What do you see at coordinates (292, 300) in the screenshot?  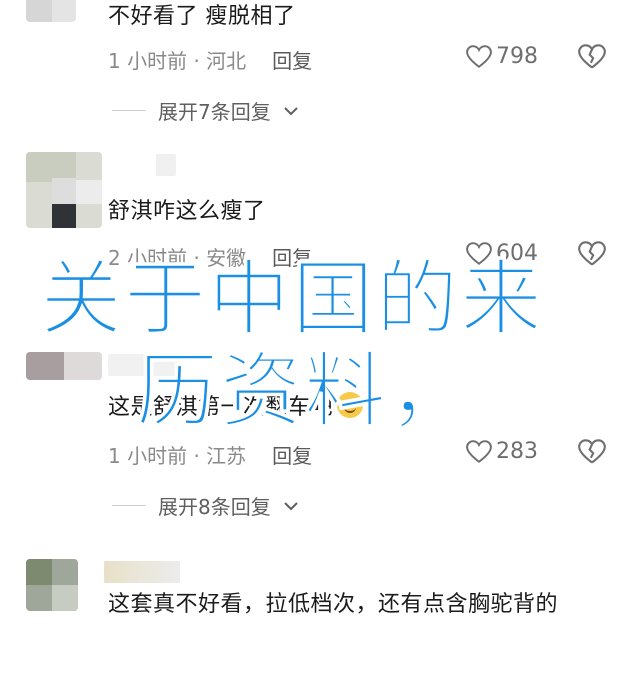 I see `overlay-title-line1: 关于中国的来` at bounding box center [292, 300].